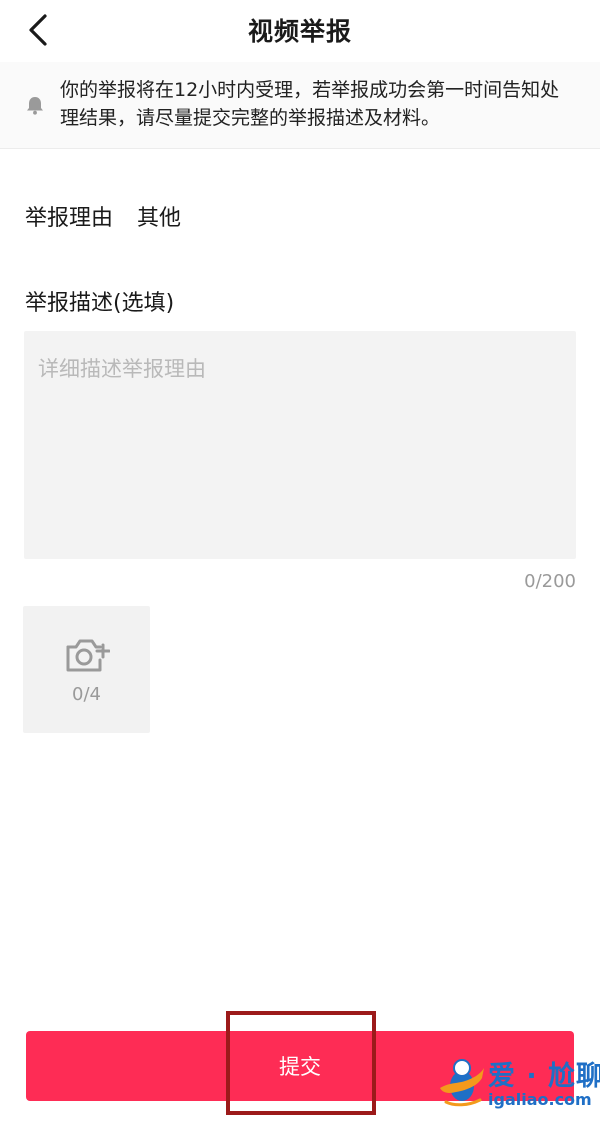 This screenshot has width=600, height=1130. Describe the element at coordinates (300, 1067) in the screenshot. I see `submit-button-label: 提交` at that location.